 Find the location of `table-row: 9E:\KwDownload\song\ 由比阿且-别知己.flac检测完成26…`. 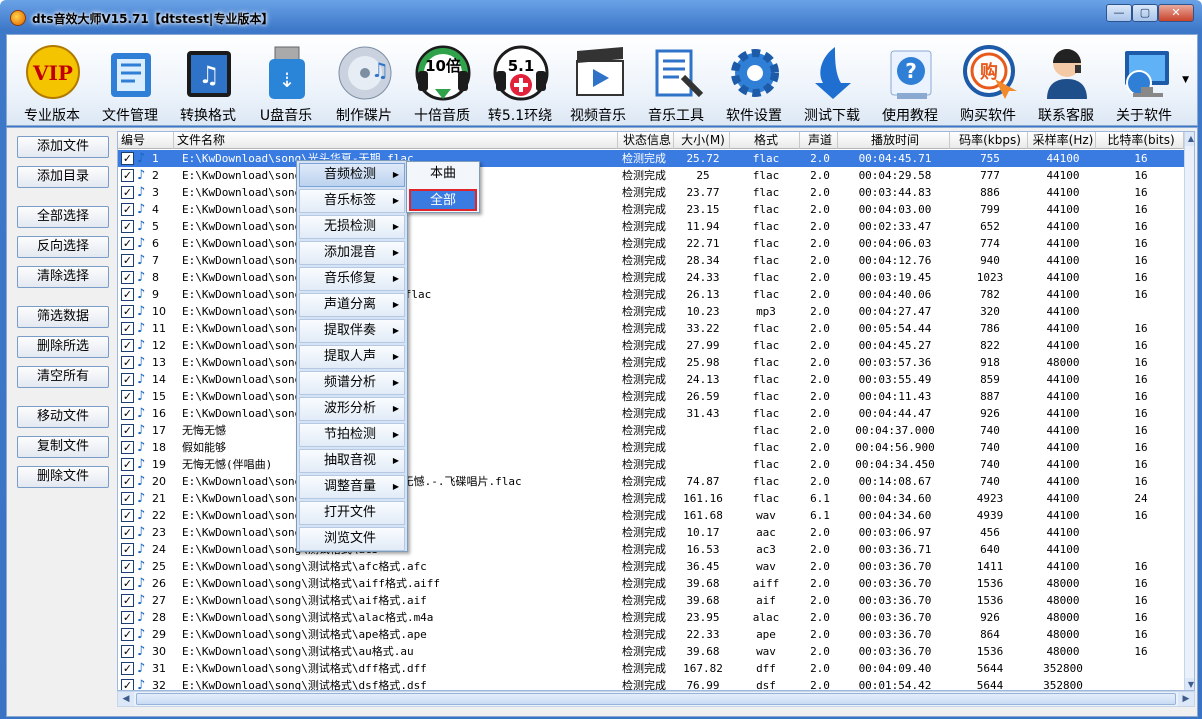

table-row: 9E:\KwDownload\song\ 由比阿且-别知己.flac检测完成26… is located at coordinates (651, 294).